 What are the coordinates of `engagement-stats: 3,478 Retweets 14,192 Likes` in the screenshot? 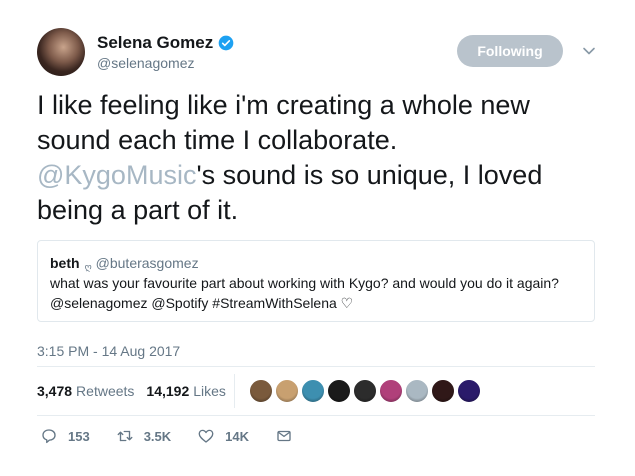 It's located at (131, 391).